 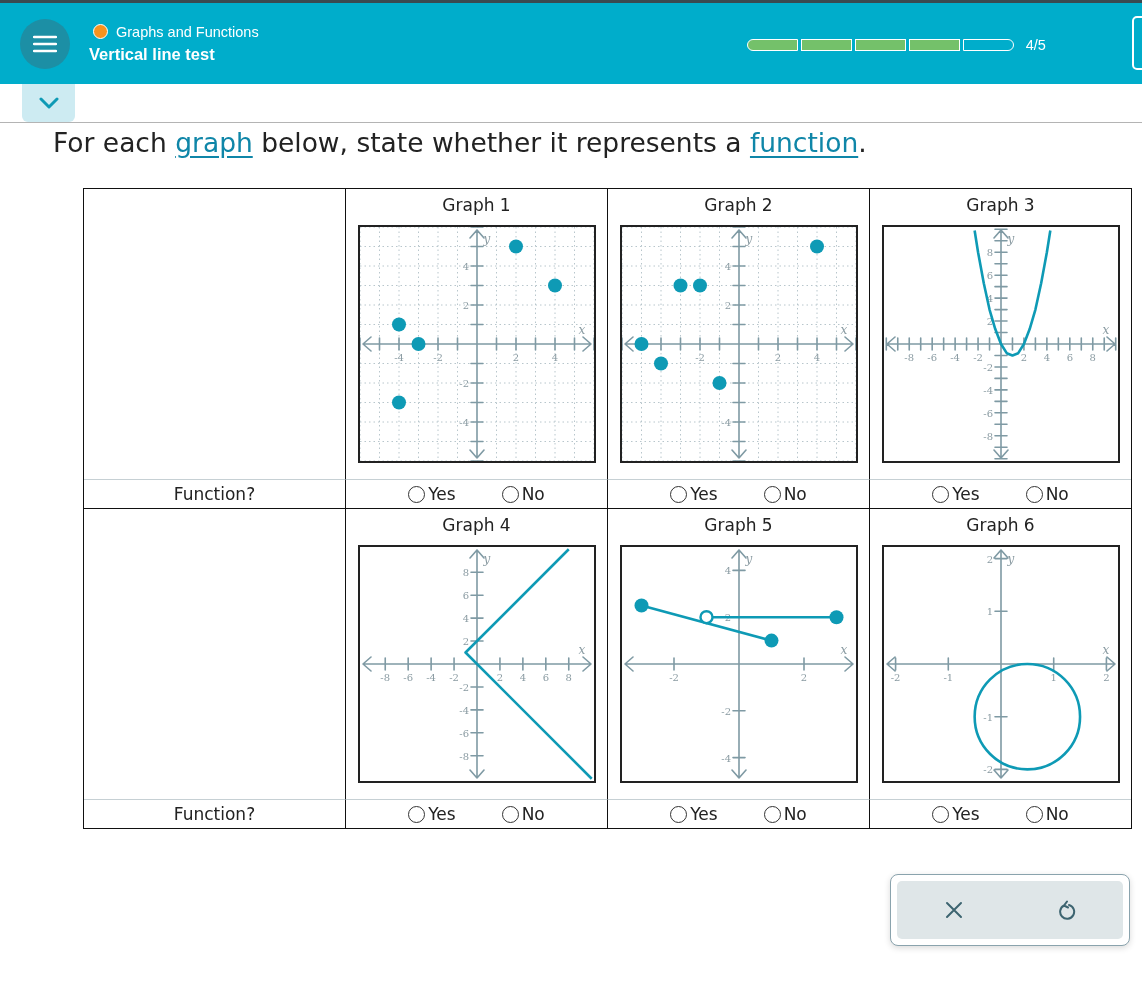 What do you see at coordinates (476, 206) in the screenshot?
I see `graph-title: Graph 1` at bounding box center [476, 206].